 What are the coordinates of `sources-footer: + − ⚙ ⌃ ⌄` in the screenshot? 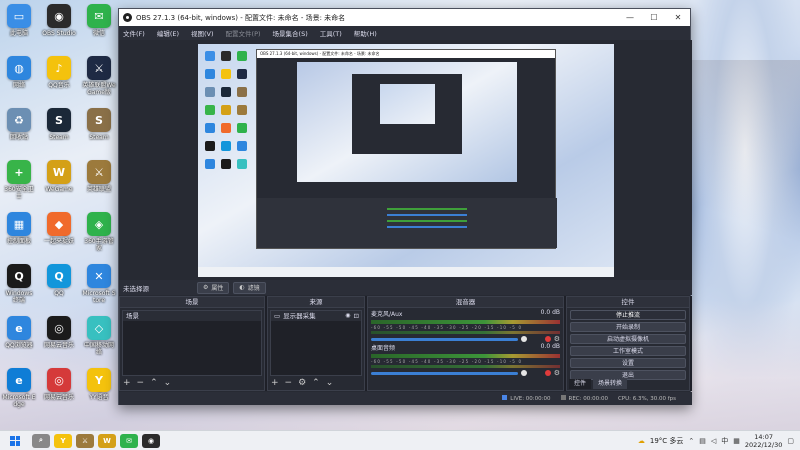 It's located at (302, 382).